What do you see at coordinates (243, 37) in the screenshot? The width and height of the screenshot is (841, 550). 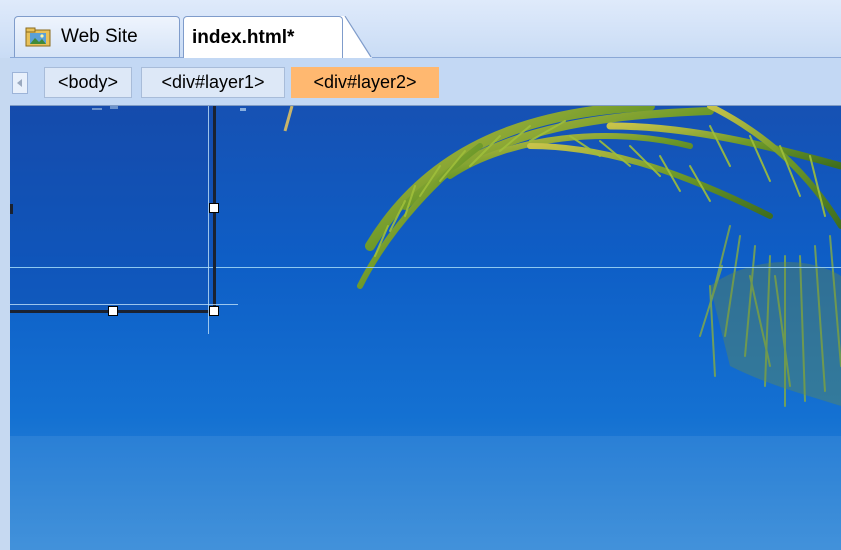 I see `tab-index-html-label: index.html*` at bounding box center [243, 37].